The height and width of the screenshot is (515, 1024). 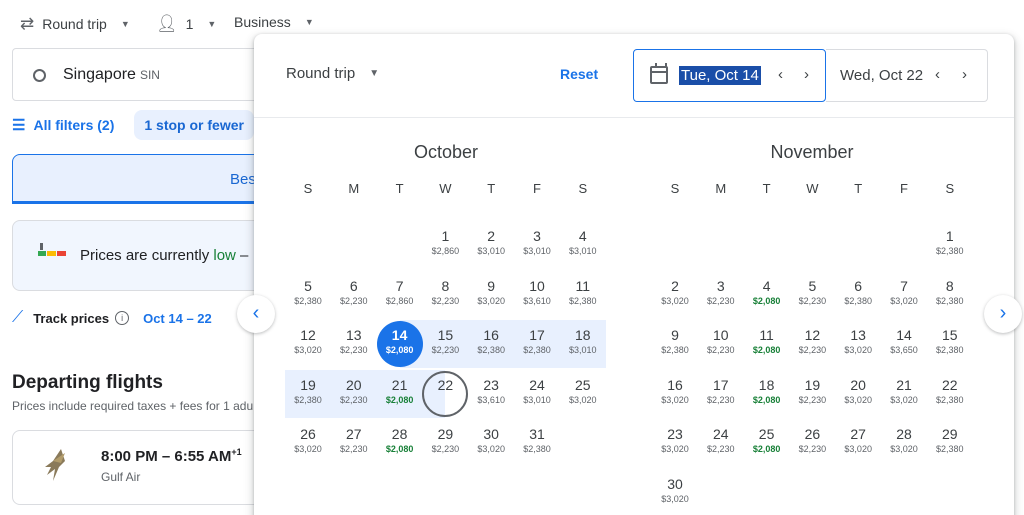 What do you see at coordinates (354, 443) in the screenshot?
I see `day-cell: 27 $2,230` at bounding box center [354, 443].